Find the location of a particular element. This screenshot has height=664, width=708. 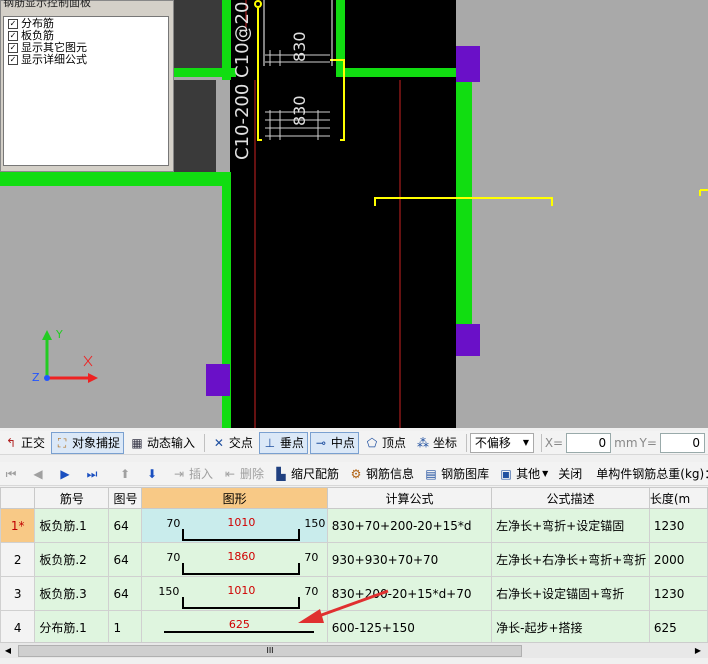

insert-icon: ⇥ is located at coordinates (179, 473).